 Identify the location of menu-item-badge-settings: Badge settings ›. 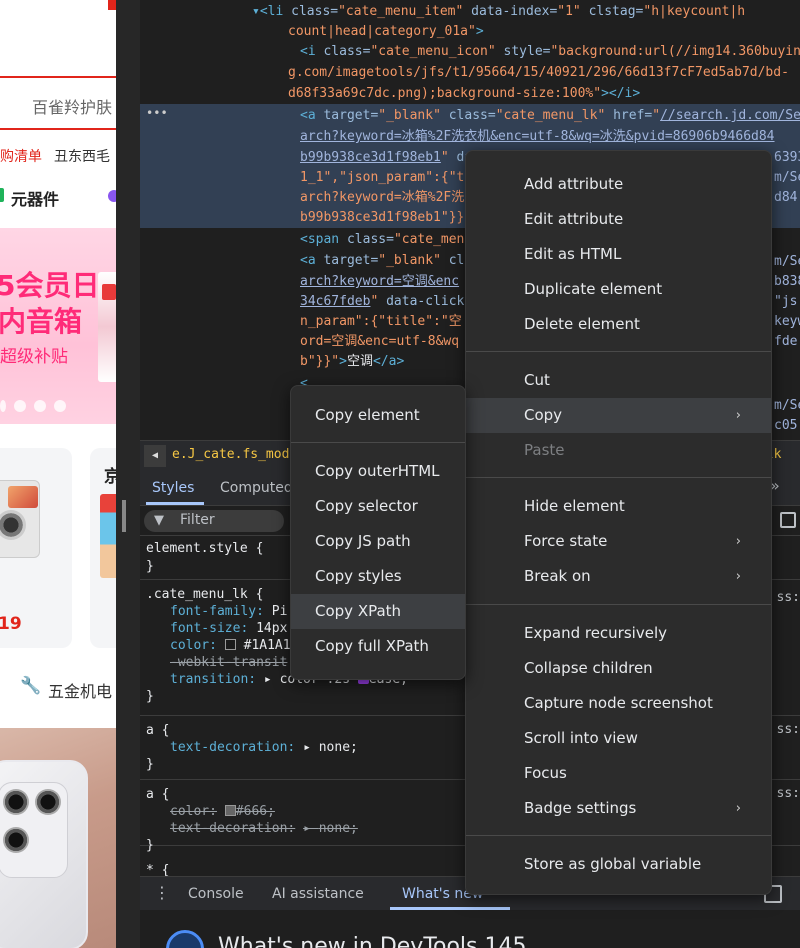
(618, 808).